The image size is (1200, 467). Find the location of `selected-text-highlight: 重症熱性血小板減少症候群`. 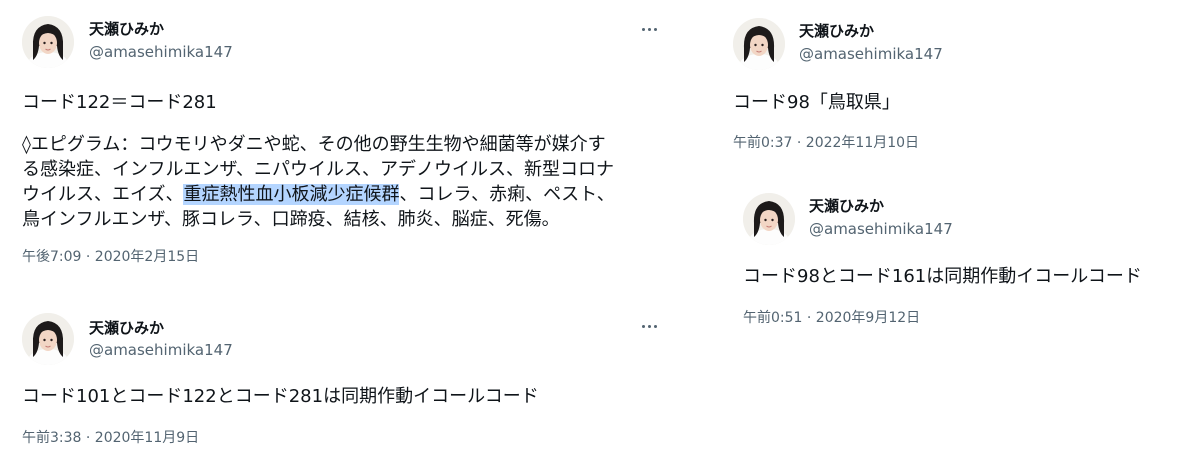

selected-text-highlight: 重症熱性血小板減少症候群 is located at coordinates (291, 194).